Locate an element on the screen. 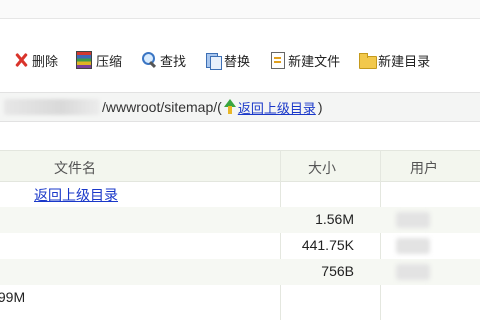 The width and height of the screenshot is (480, 320). compress-button: 压缩 is located at coordinates (99, 60).